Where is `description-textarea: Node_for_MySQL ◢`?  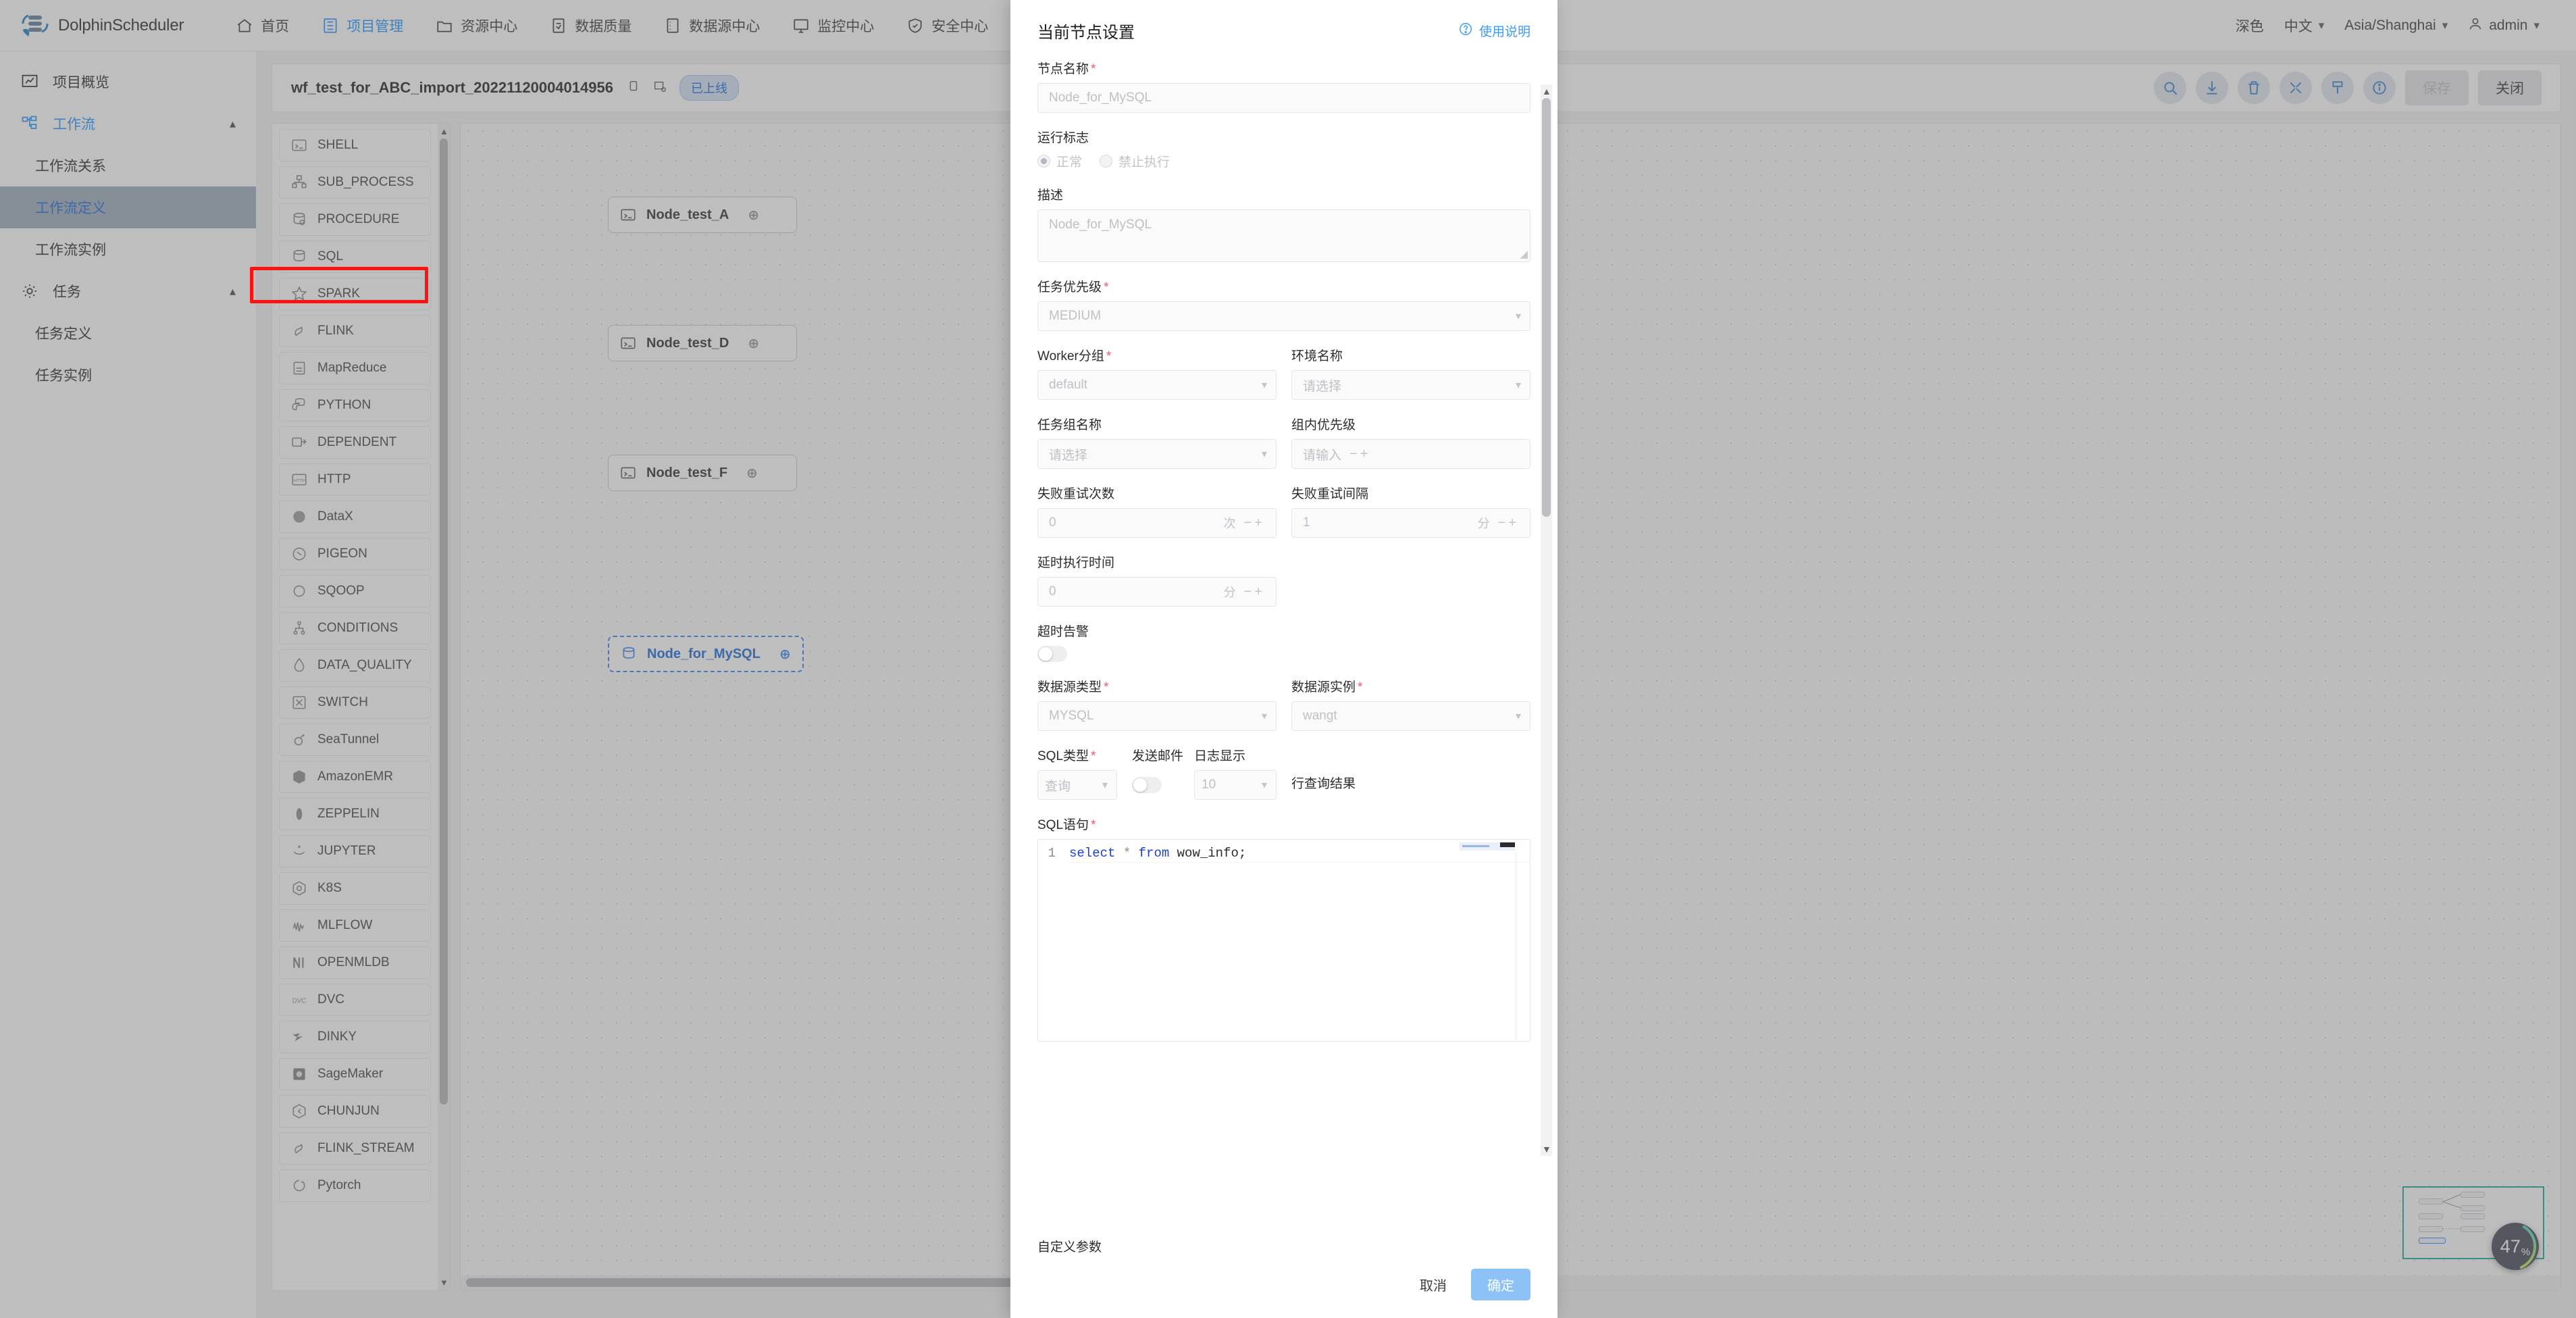
description-textarea: Node_for_MySQL ◢ is located at coordinates (1283, 236).